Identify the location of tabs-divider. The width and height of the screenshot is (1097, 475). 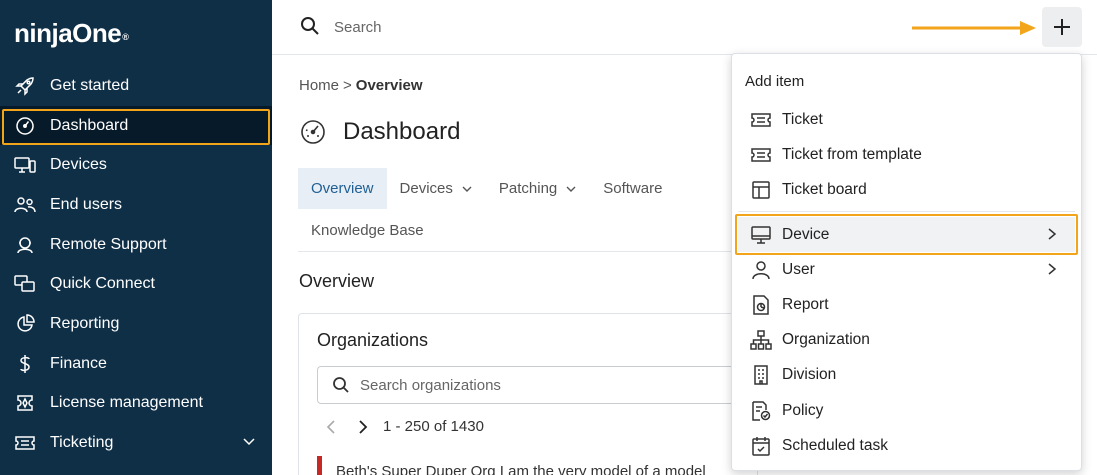
(518, 251).